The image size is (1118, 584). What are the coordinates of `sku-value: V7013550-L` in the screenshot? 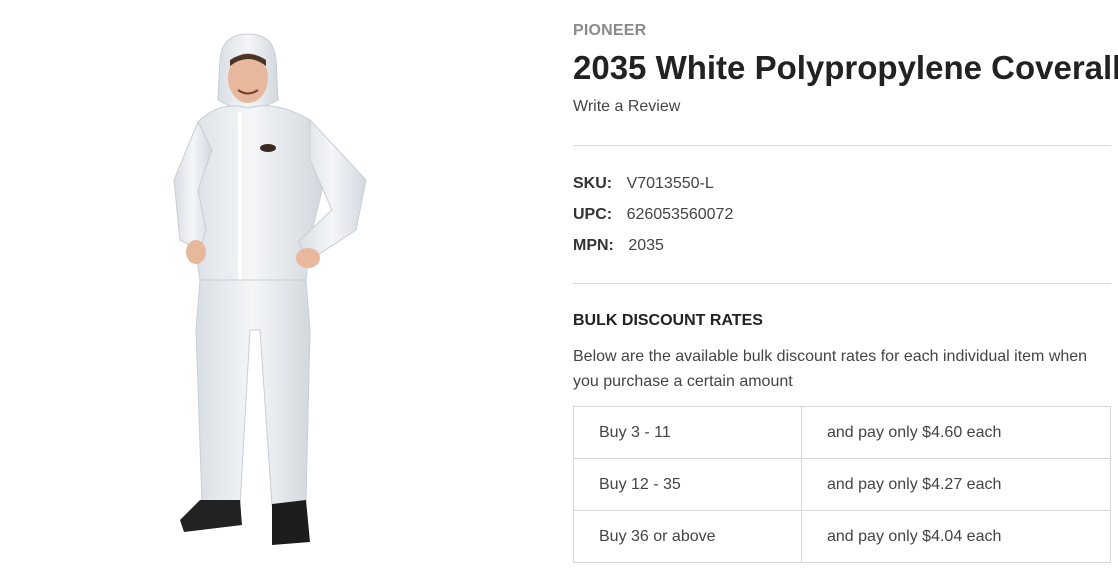 It's located at (670, 183).